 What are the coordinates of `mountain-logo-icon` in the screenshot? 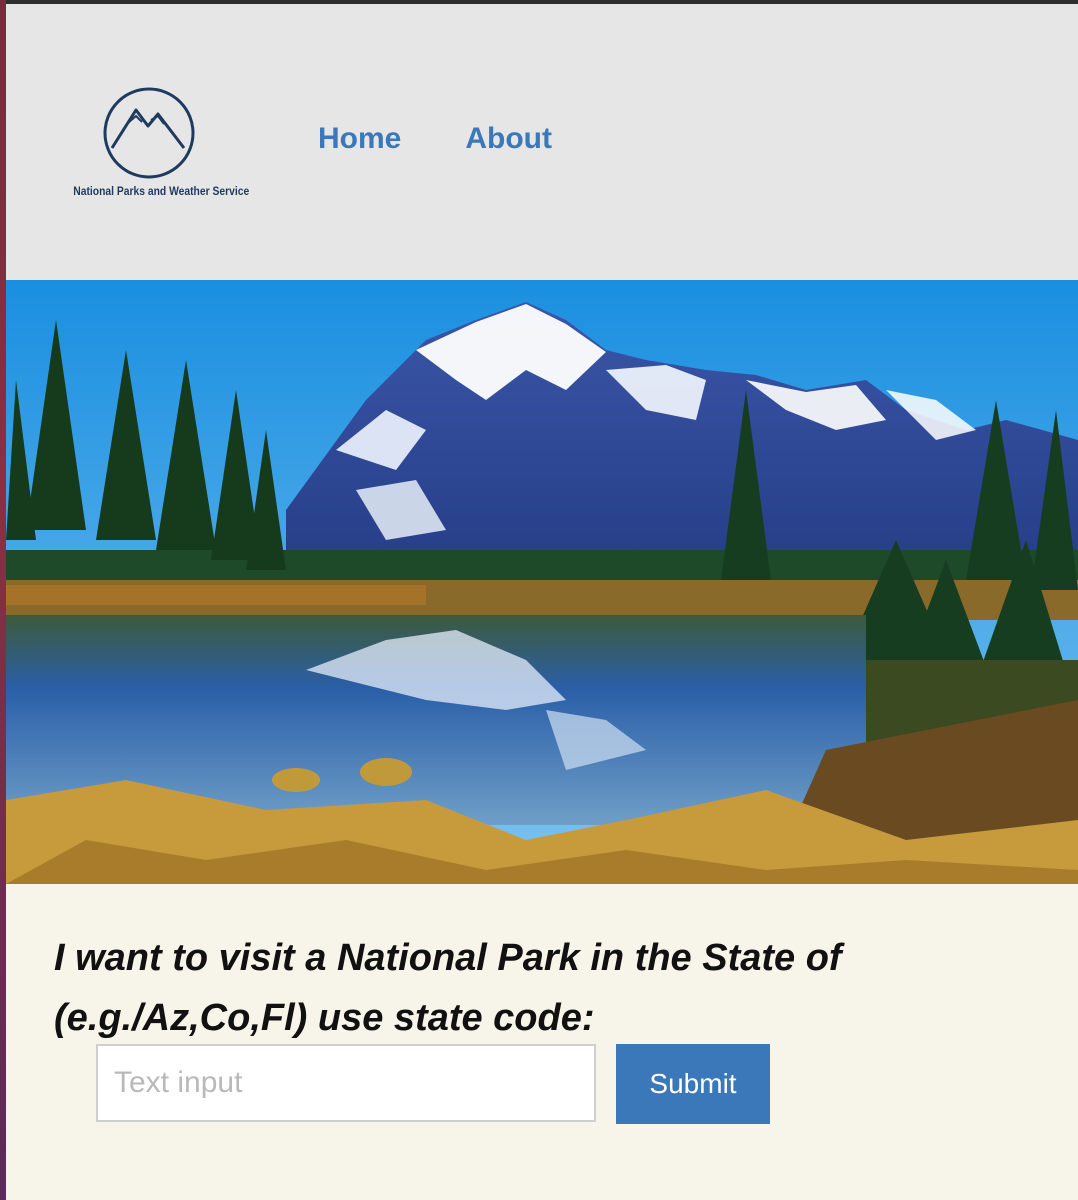 It's located at (149, 133).